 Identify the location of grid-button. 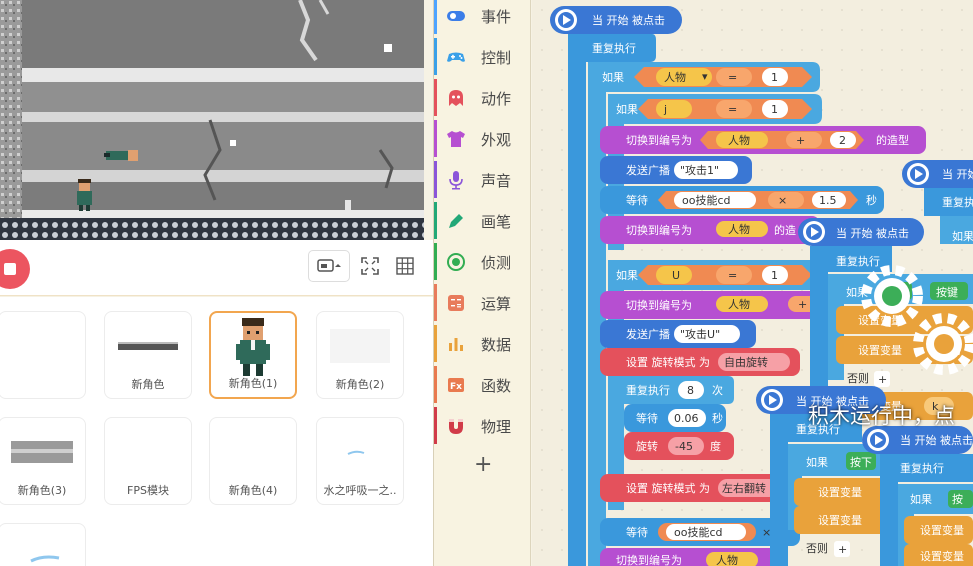
(405, 266).